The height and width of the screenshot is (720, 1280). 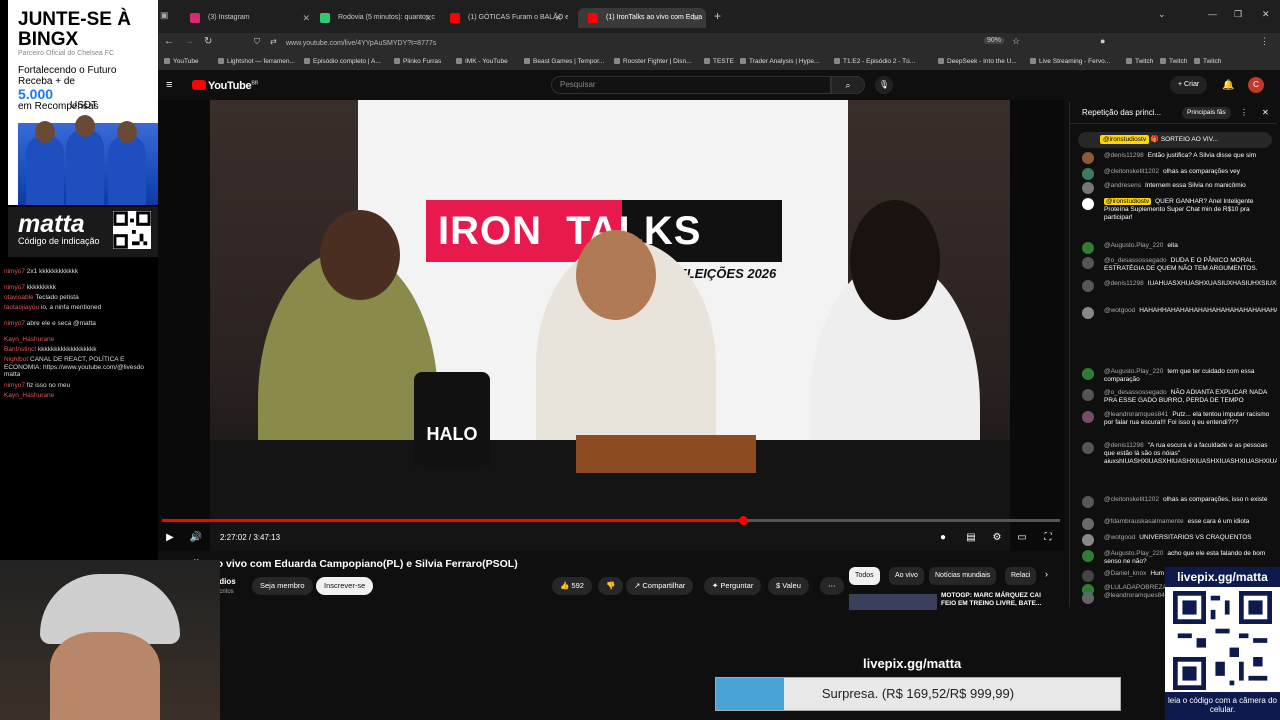 I want to click on filter-chip: Notícias mundiais, so click(x=963, y=576).